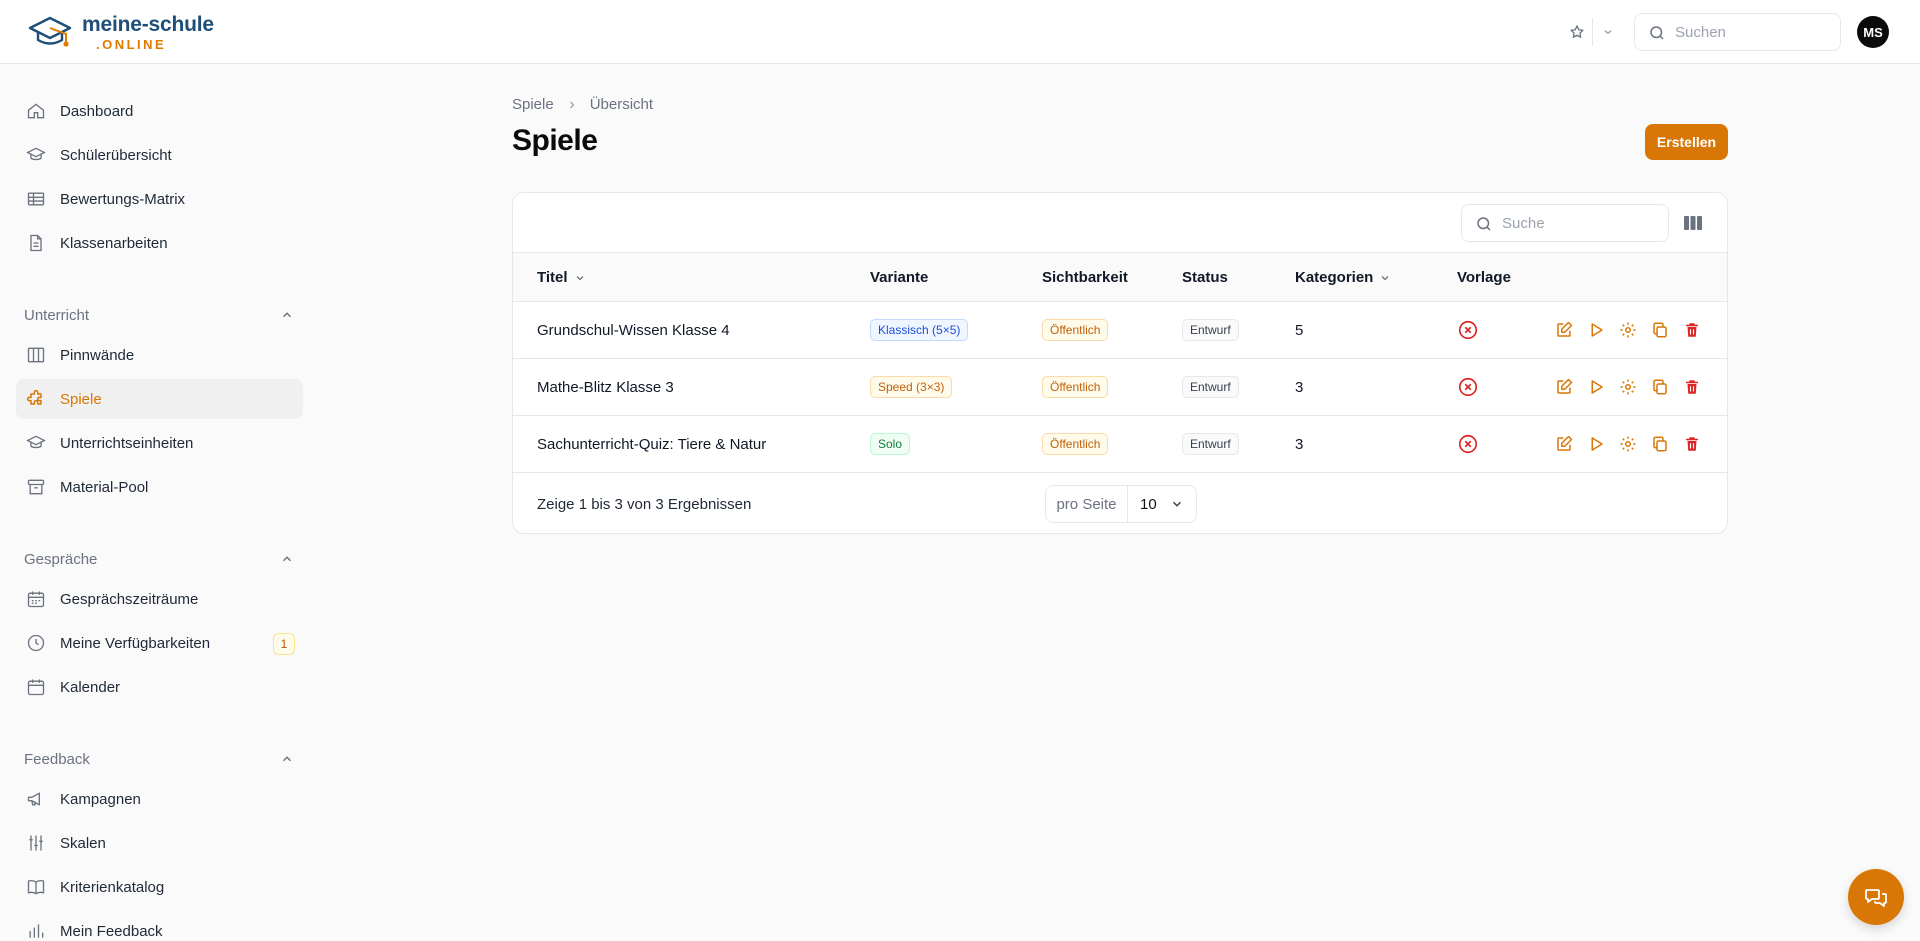 Image resolution: width=1920 pixels, height=941 pixels. What do you see at coordinates (148, 24) in the screenshot?
I see `brand-name: meine-schule` at bounding box center [148, 24].